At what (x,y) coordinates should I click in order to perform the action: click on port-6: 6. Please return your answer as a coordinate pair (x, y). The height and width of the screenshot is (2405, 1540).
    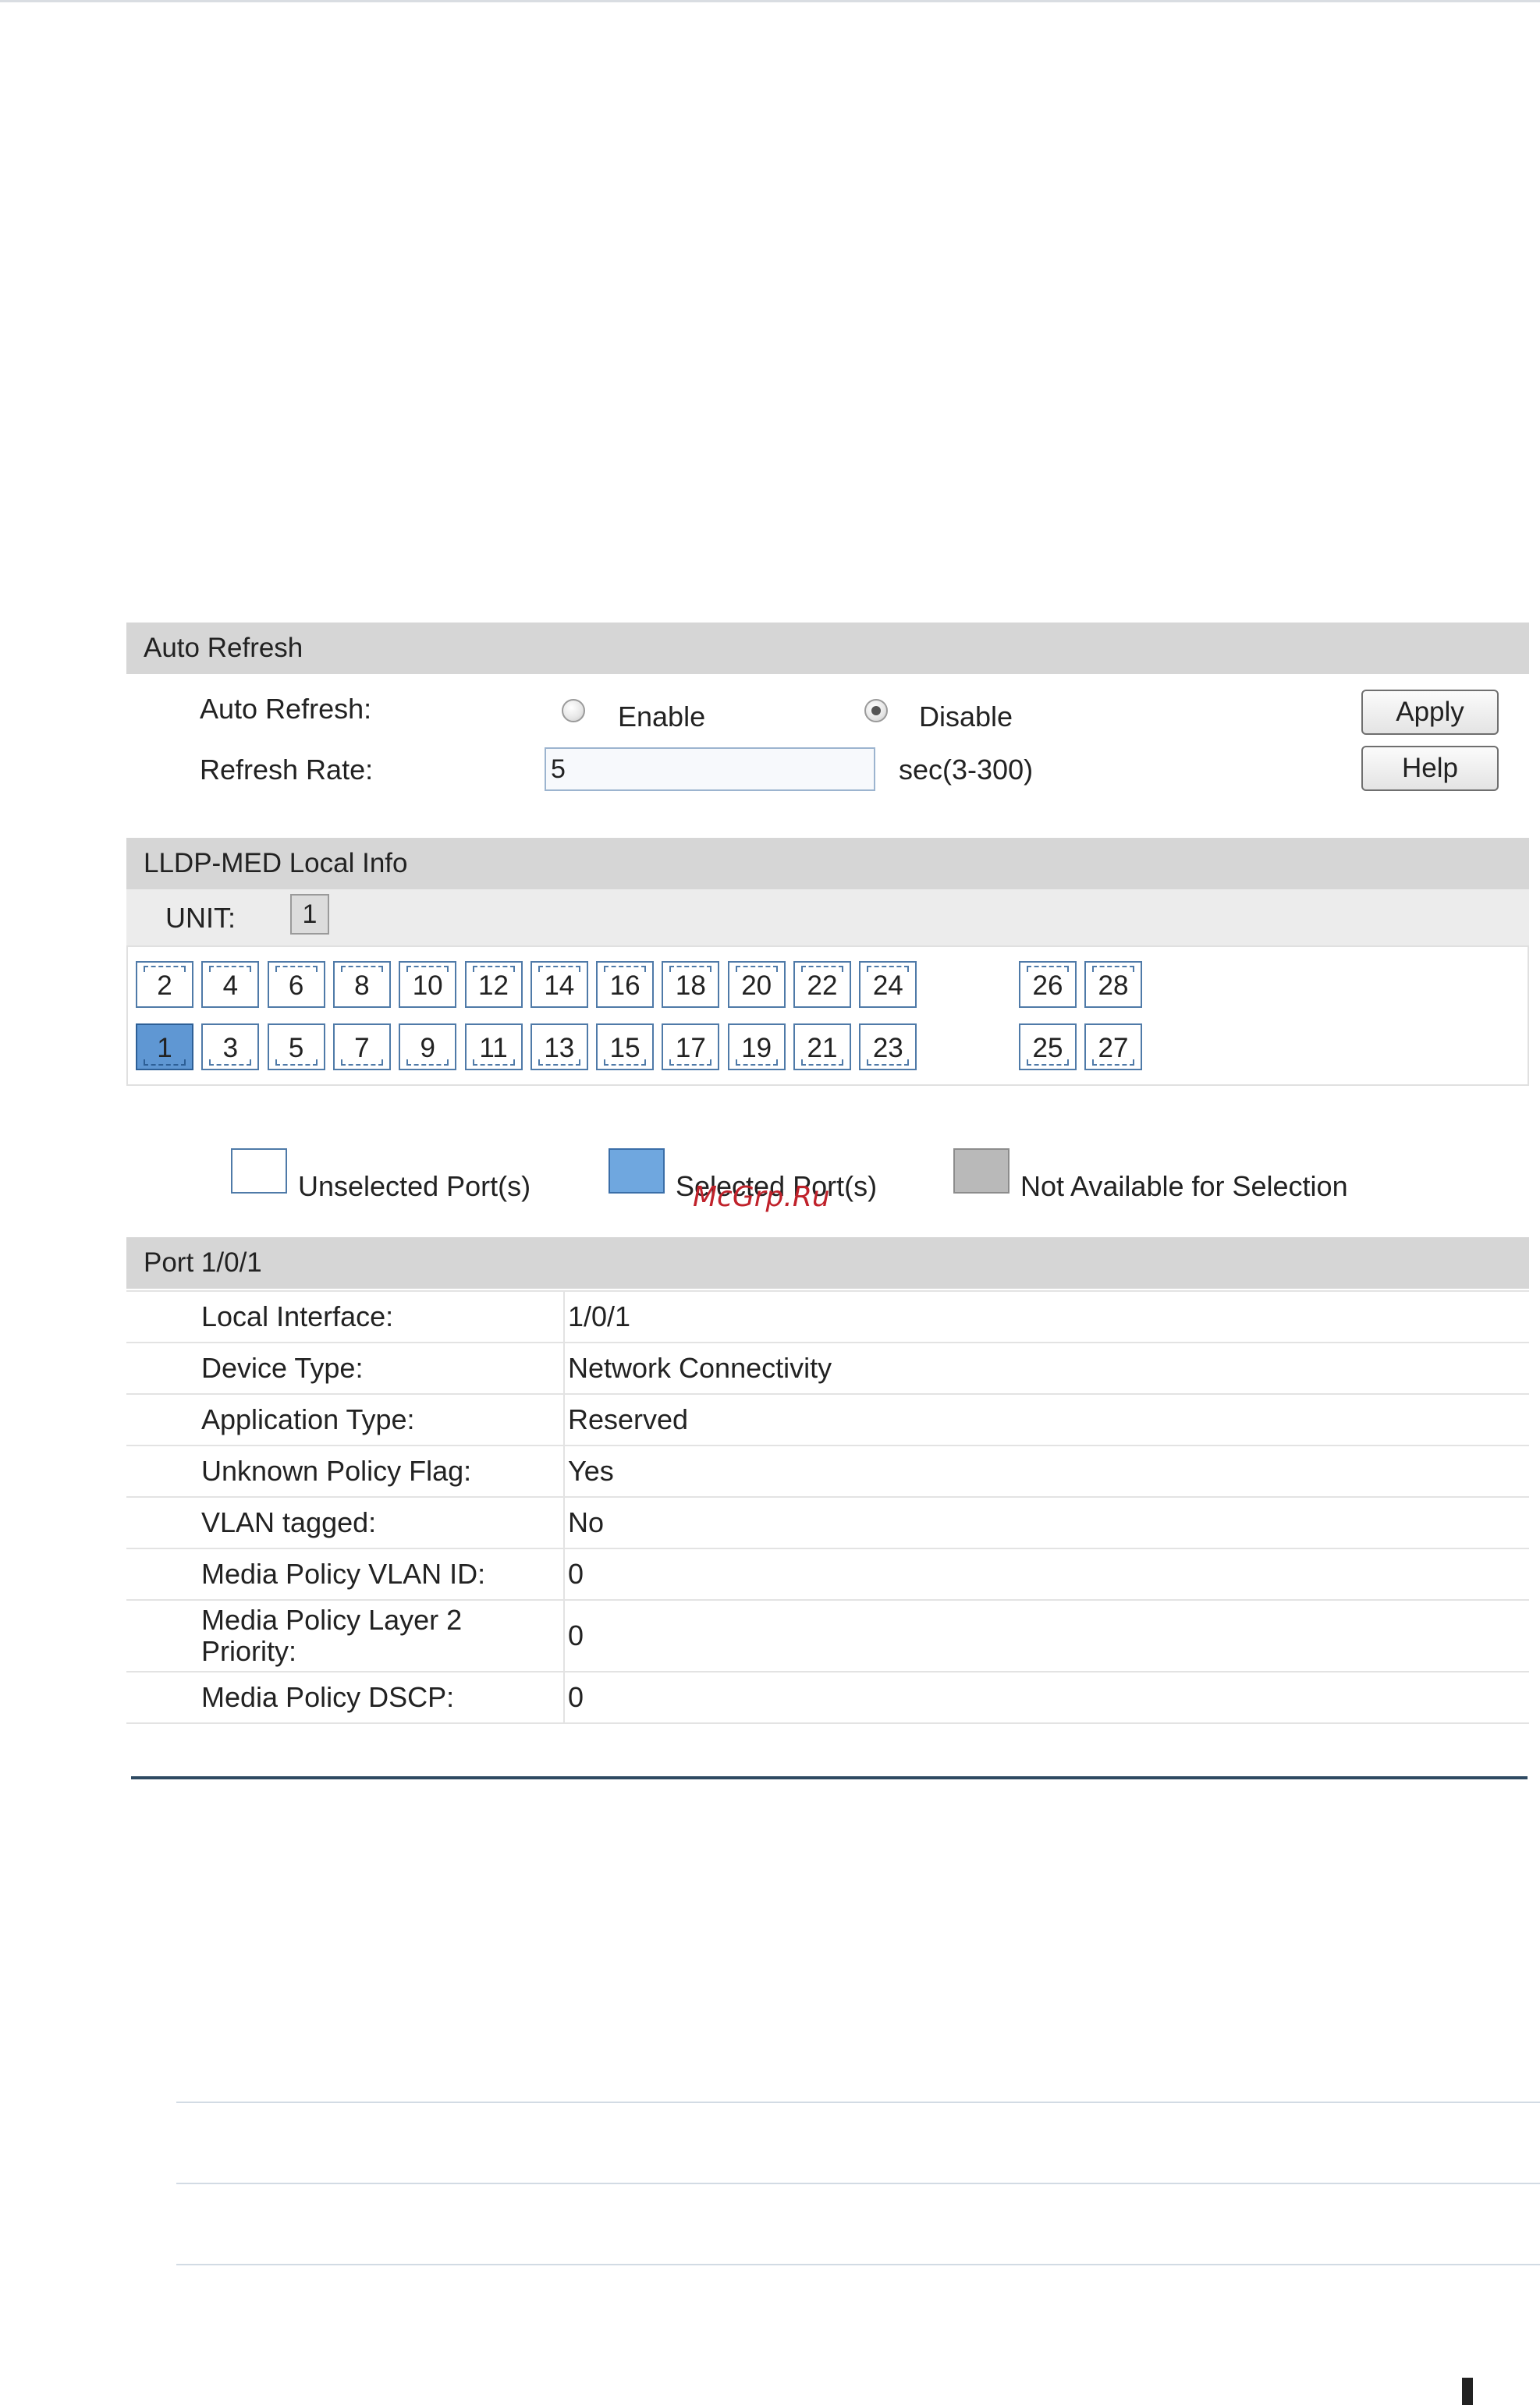
    Looking at the image, I should click on (296, 984).